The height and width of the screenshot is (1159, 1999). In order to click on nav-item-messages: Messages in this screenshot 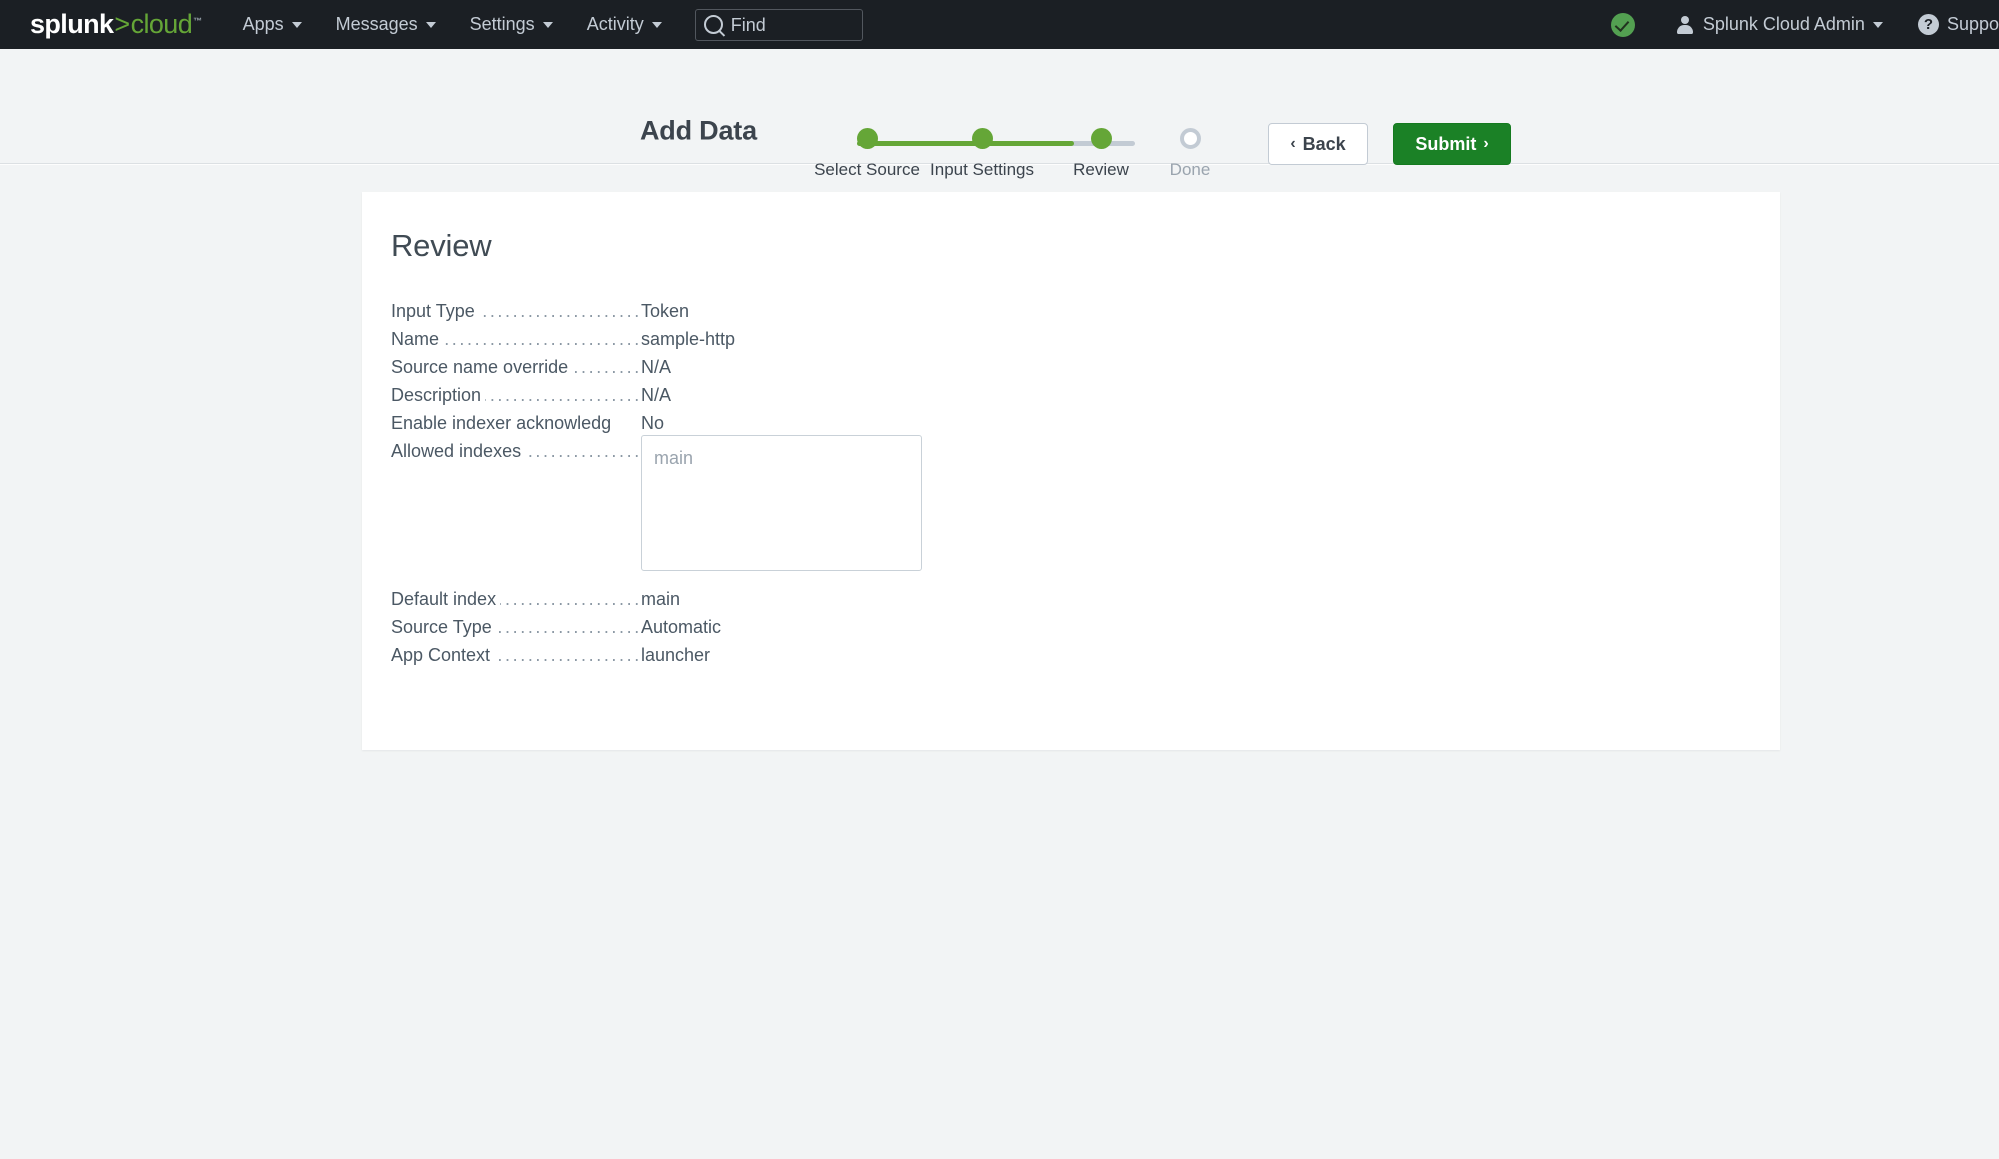, I will do `click(386, 24)`.